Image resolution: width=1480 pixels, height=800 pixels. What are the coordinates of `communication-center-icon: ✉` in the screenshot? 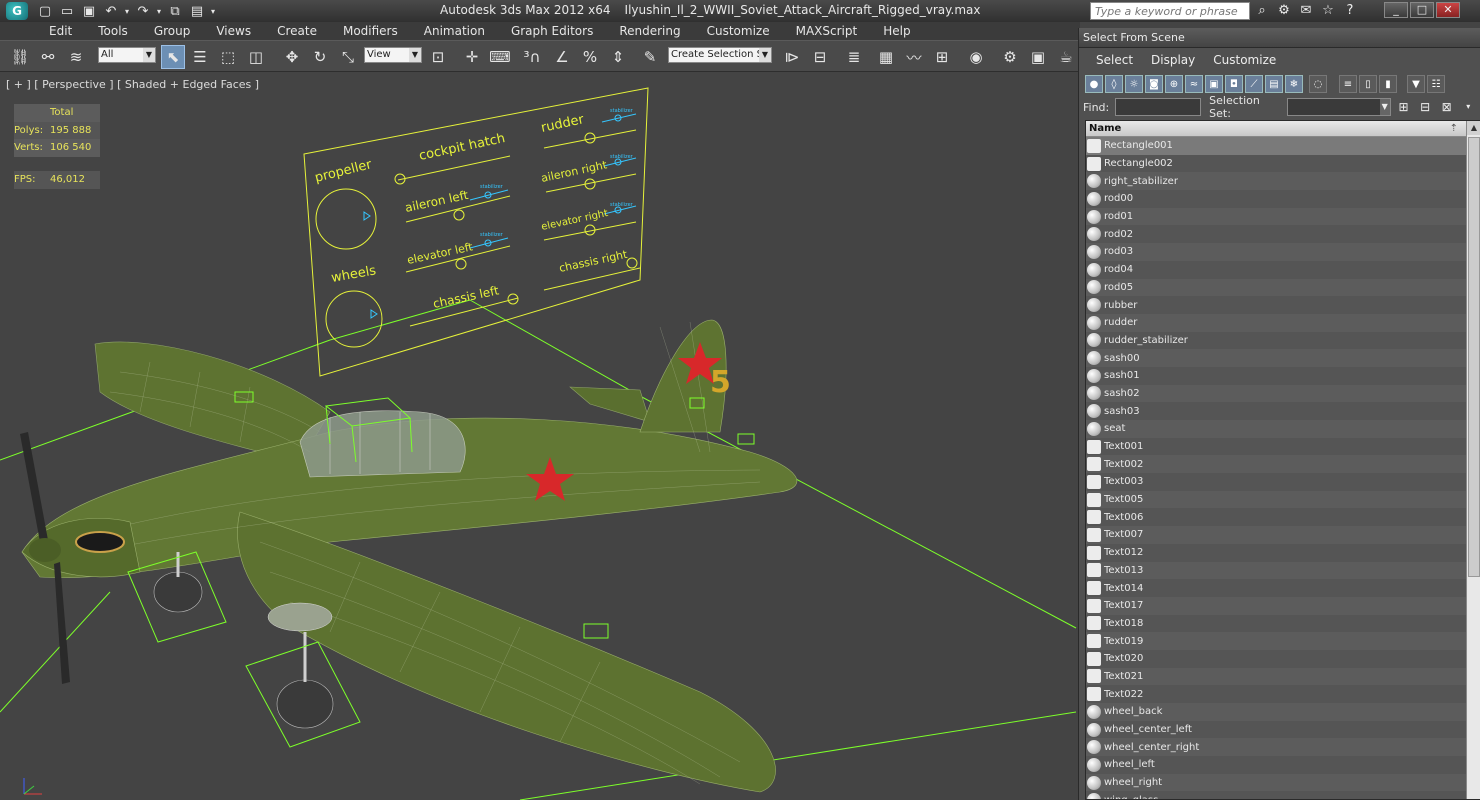 It's located at (1306, 11).